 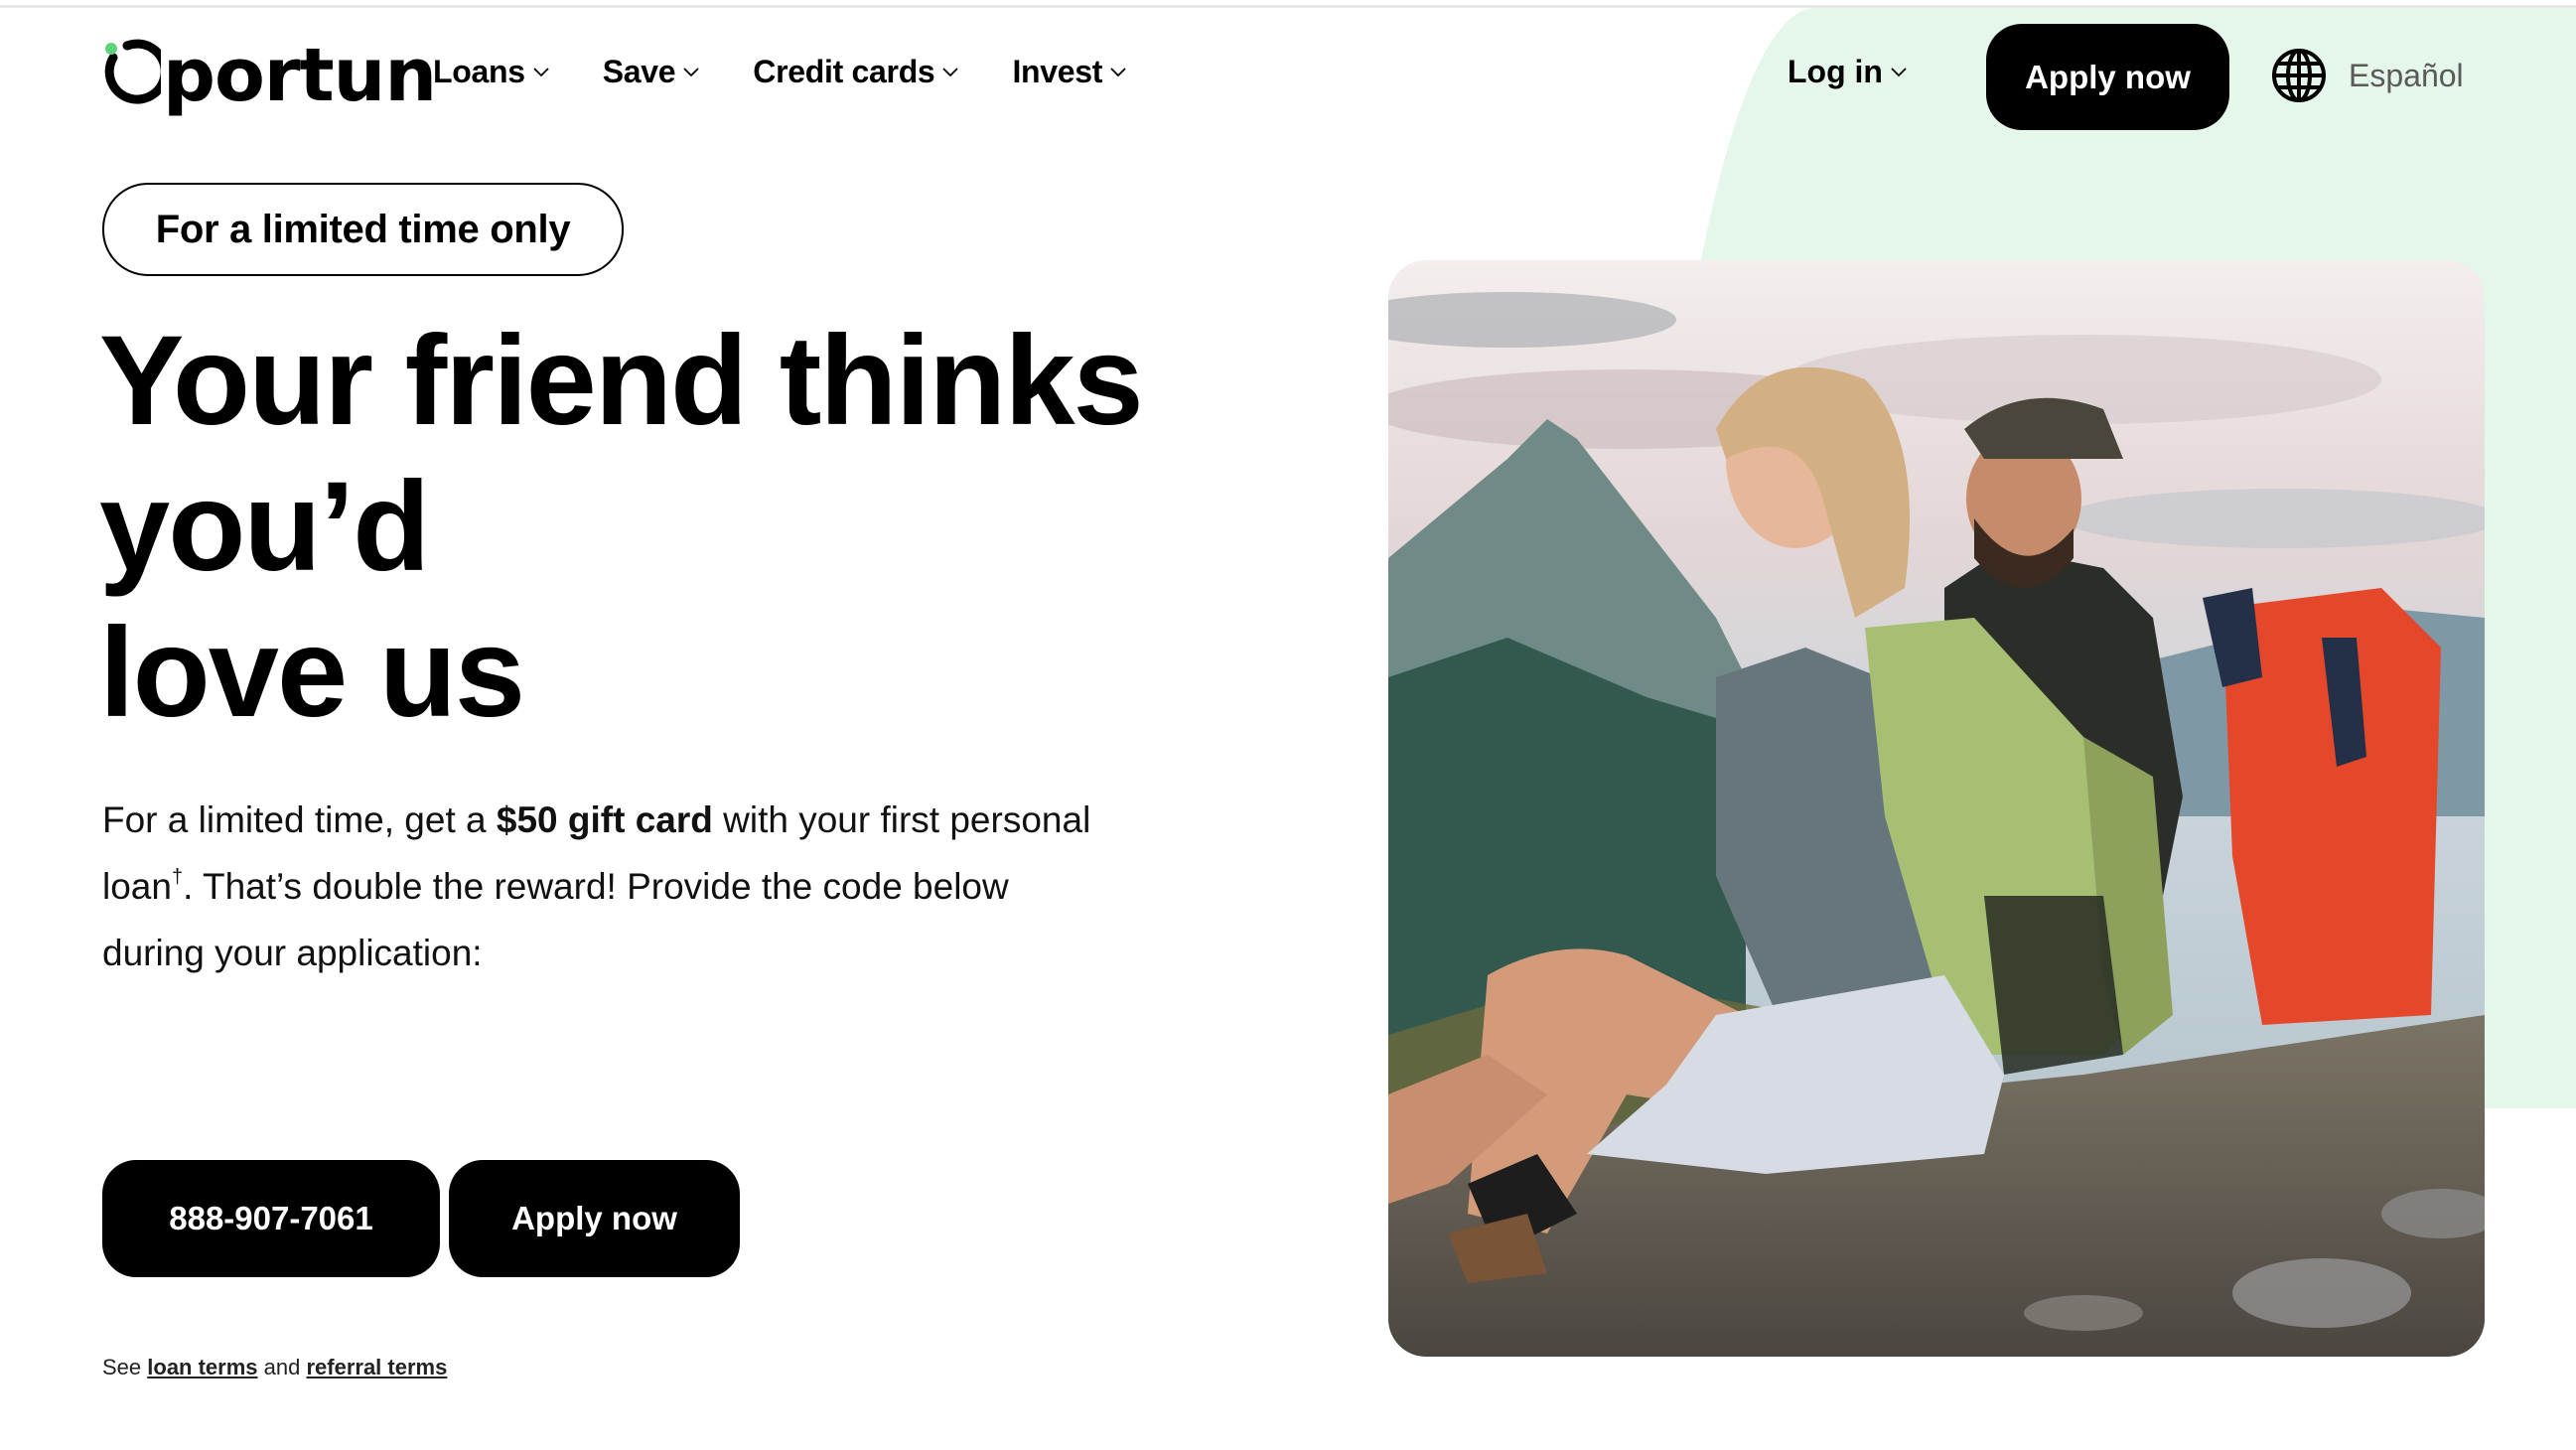 What do you see at coordinates (125, 1367) in the screenshot?
I see `terms-prefix: See` at bounding box center [125, 1367].